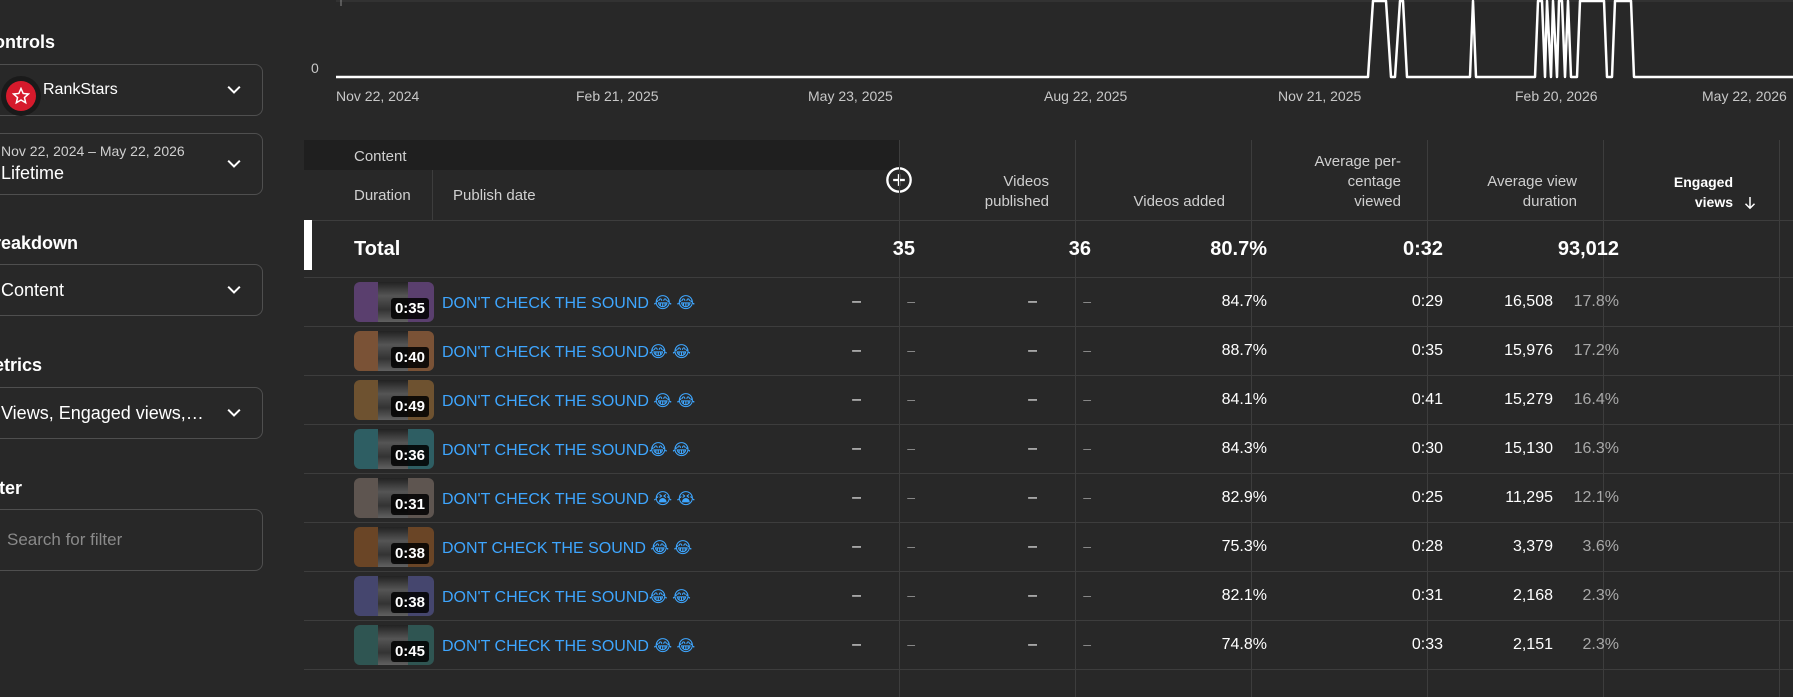  I want to click on avg-view-duration-value: 0:35, so click(1427, 350).